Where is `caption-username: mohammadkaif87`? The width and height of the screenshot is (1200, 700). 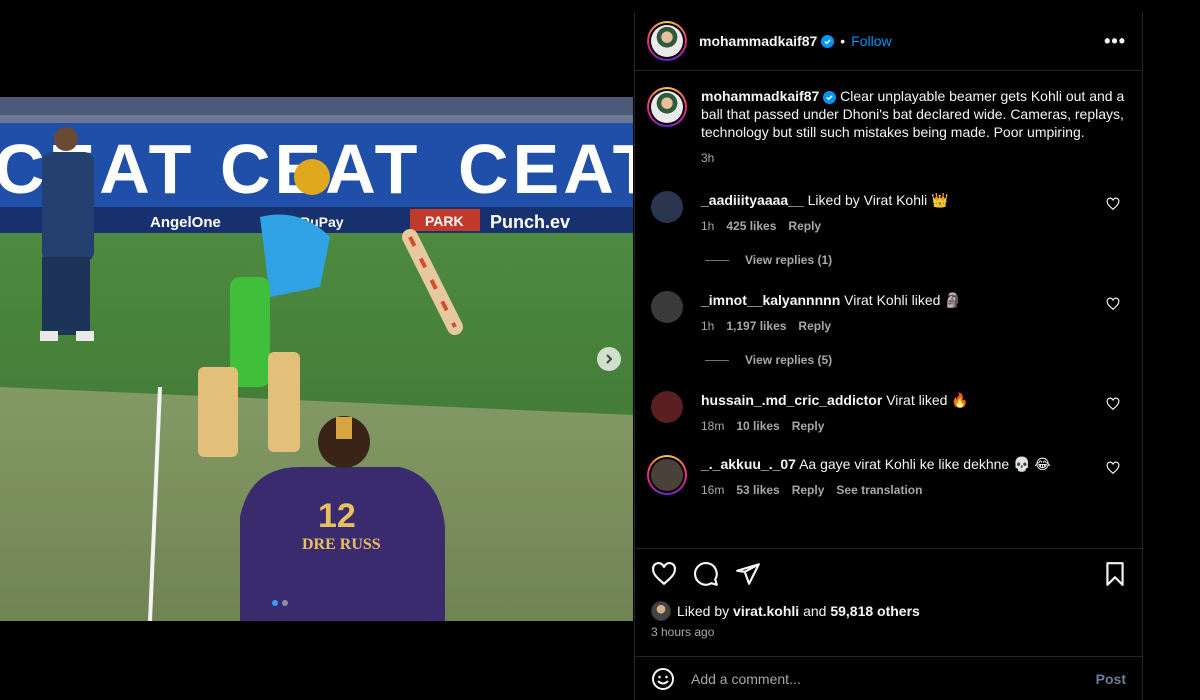 caption-username: mohammadkaif87 is located at coordinates (760, 96).